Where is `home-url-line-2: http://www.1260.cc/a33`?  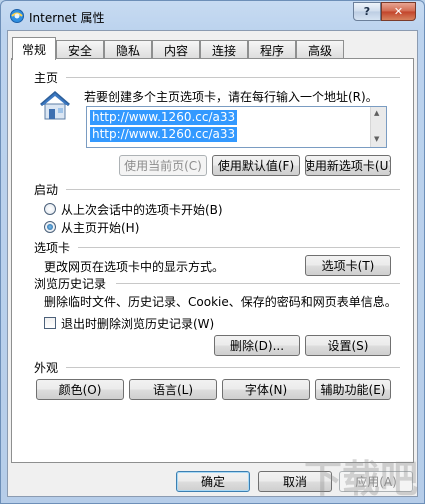
home-url-line-2: http://www.1260.cc/a33 is located at coordinates (164, 134).